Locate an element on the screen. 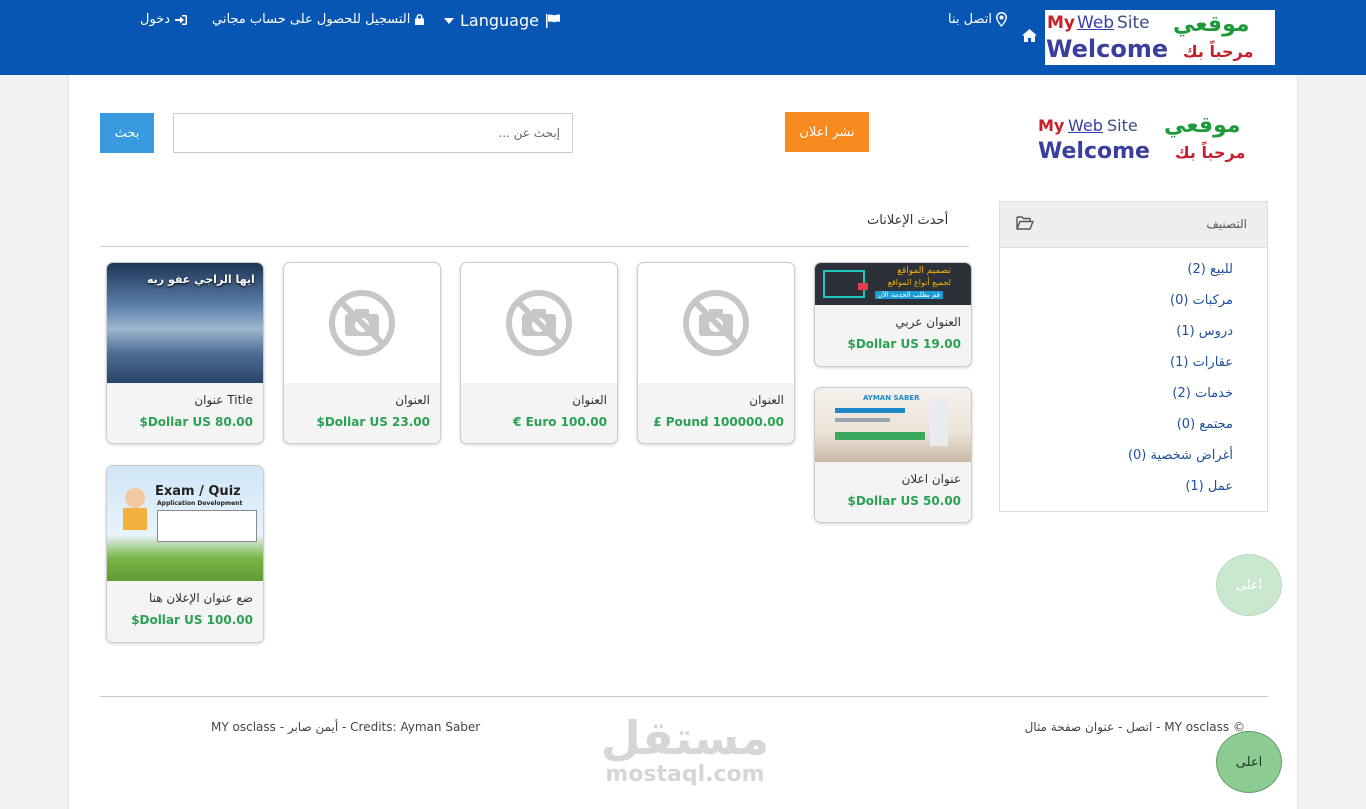  category-item: مجتمع (0) is located at coordinates (1205, 424).